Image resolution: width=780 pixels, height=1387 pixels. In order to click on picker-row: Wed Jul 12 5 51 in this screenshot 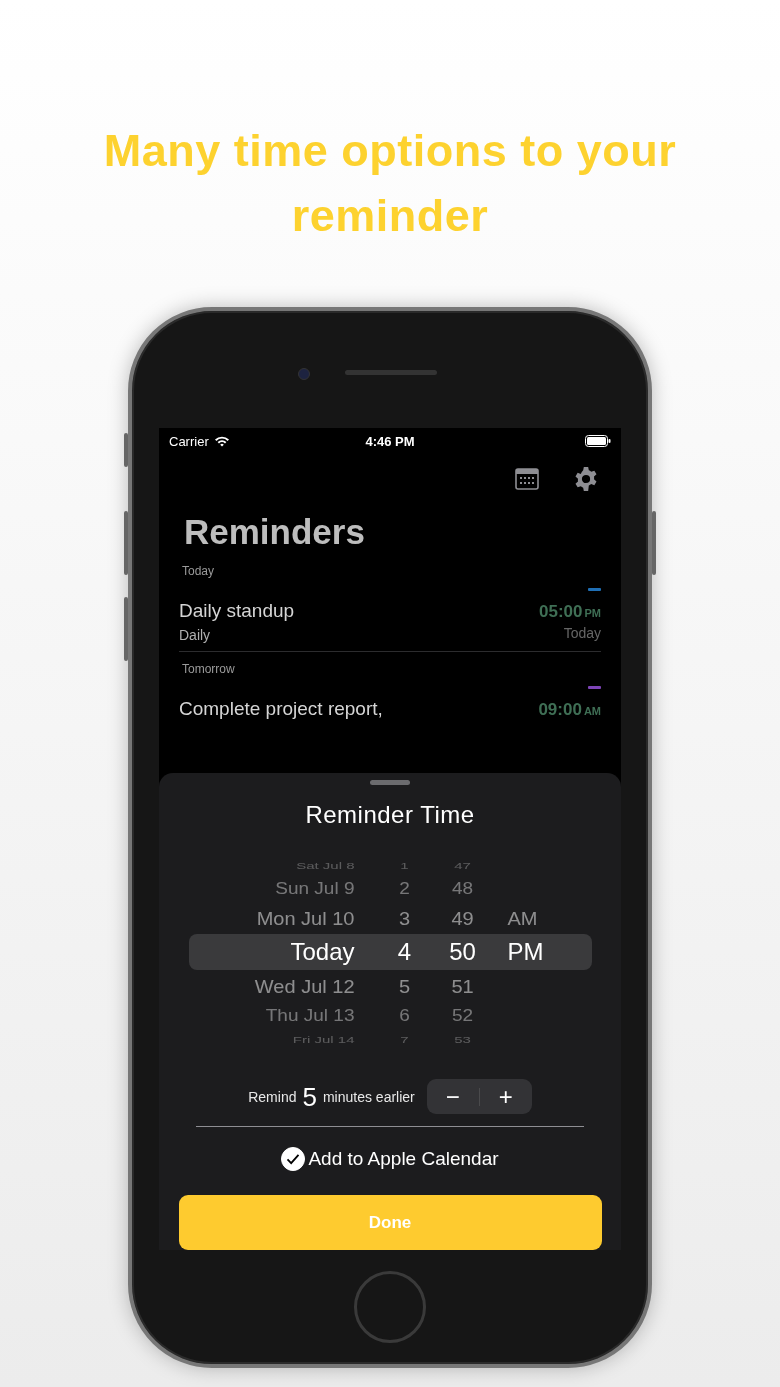, I will do `click(390, 986)`.